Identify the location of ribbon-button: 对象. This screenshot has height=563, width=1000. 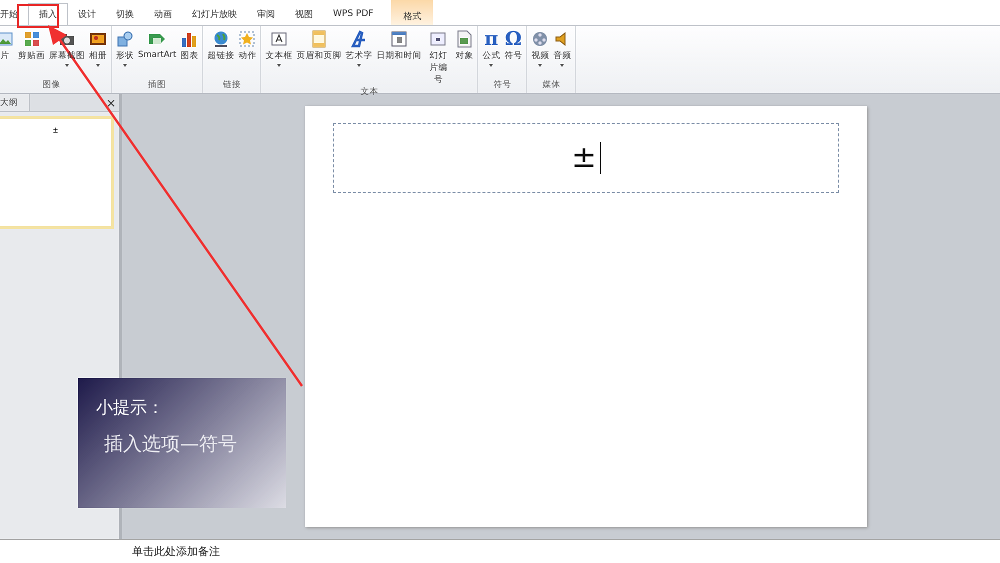
(464, 46).